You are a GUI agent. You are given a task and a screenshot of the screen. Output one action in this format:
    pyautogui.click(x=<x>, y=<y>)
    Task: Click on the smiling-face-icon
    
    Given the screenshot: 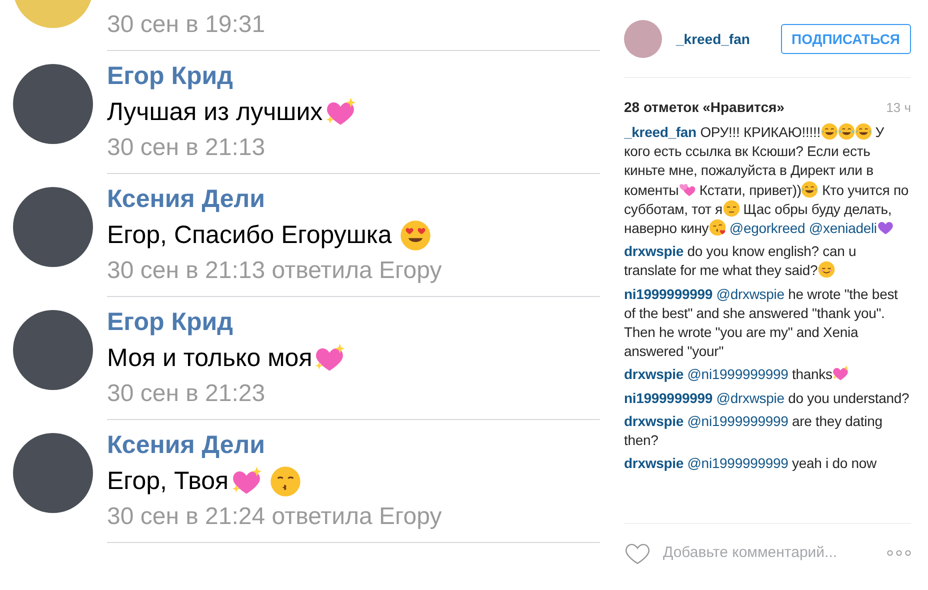 What is the action you would take?
    pyautogui.click(x=826, y=269)
    